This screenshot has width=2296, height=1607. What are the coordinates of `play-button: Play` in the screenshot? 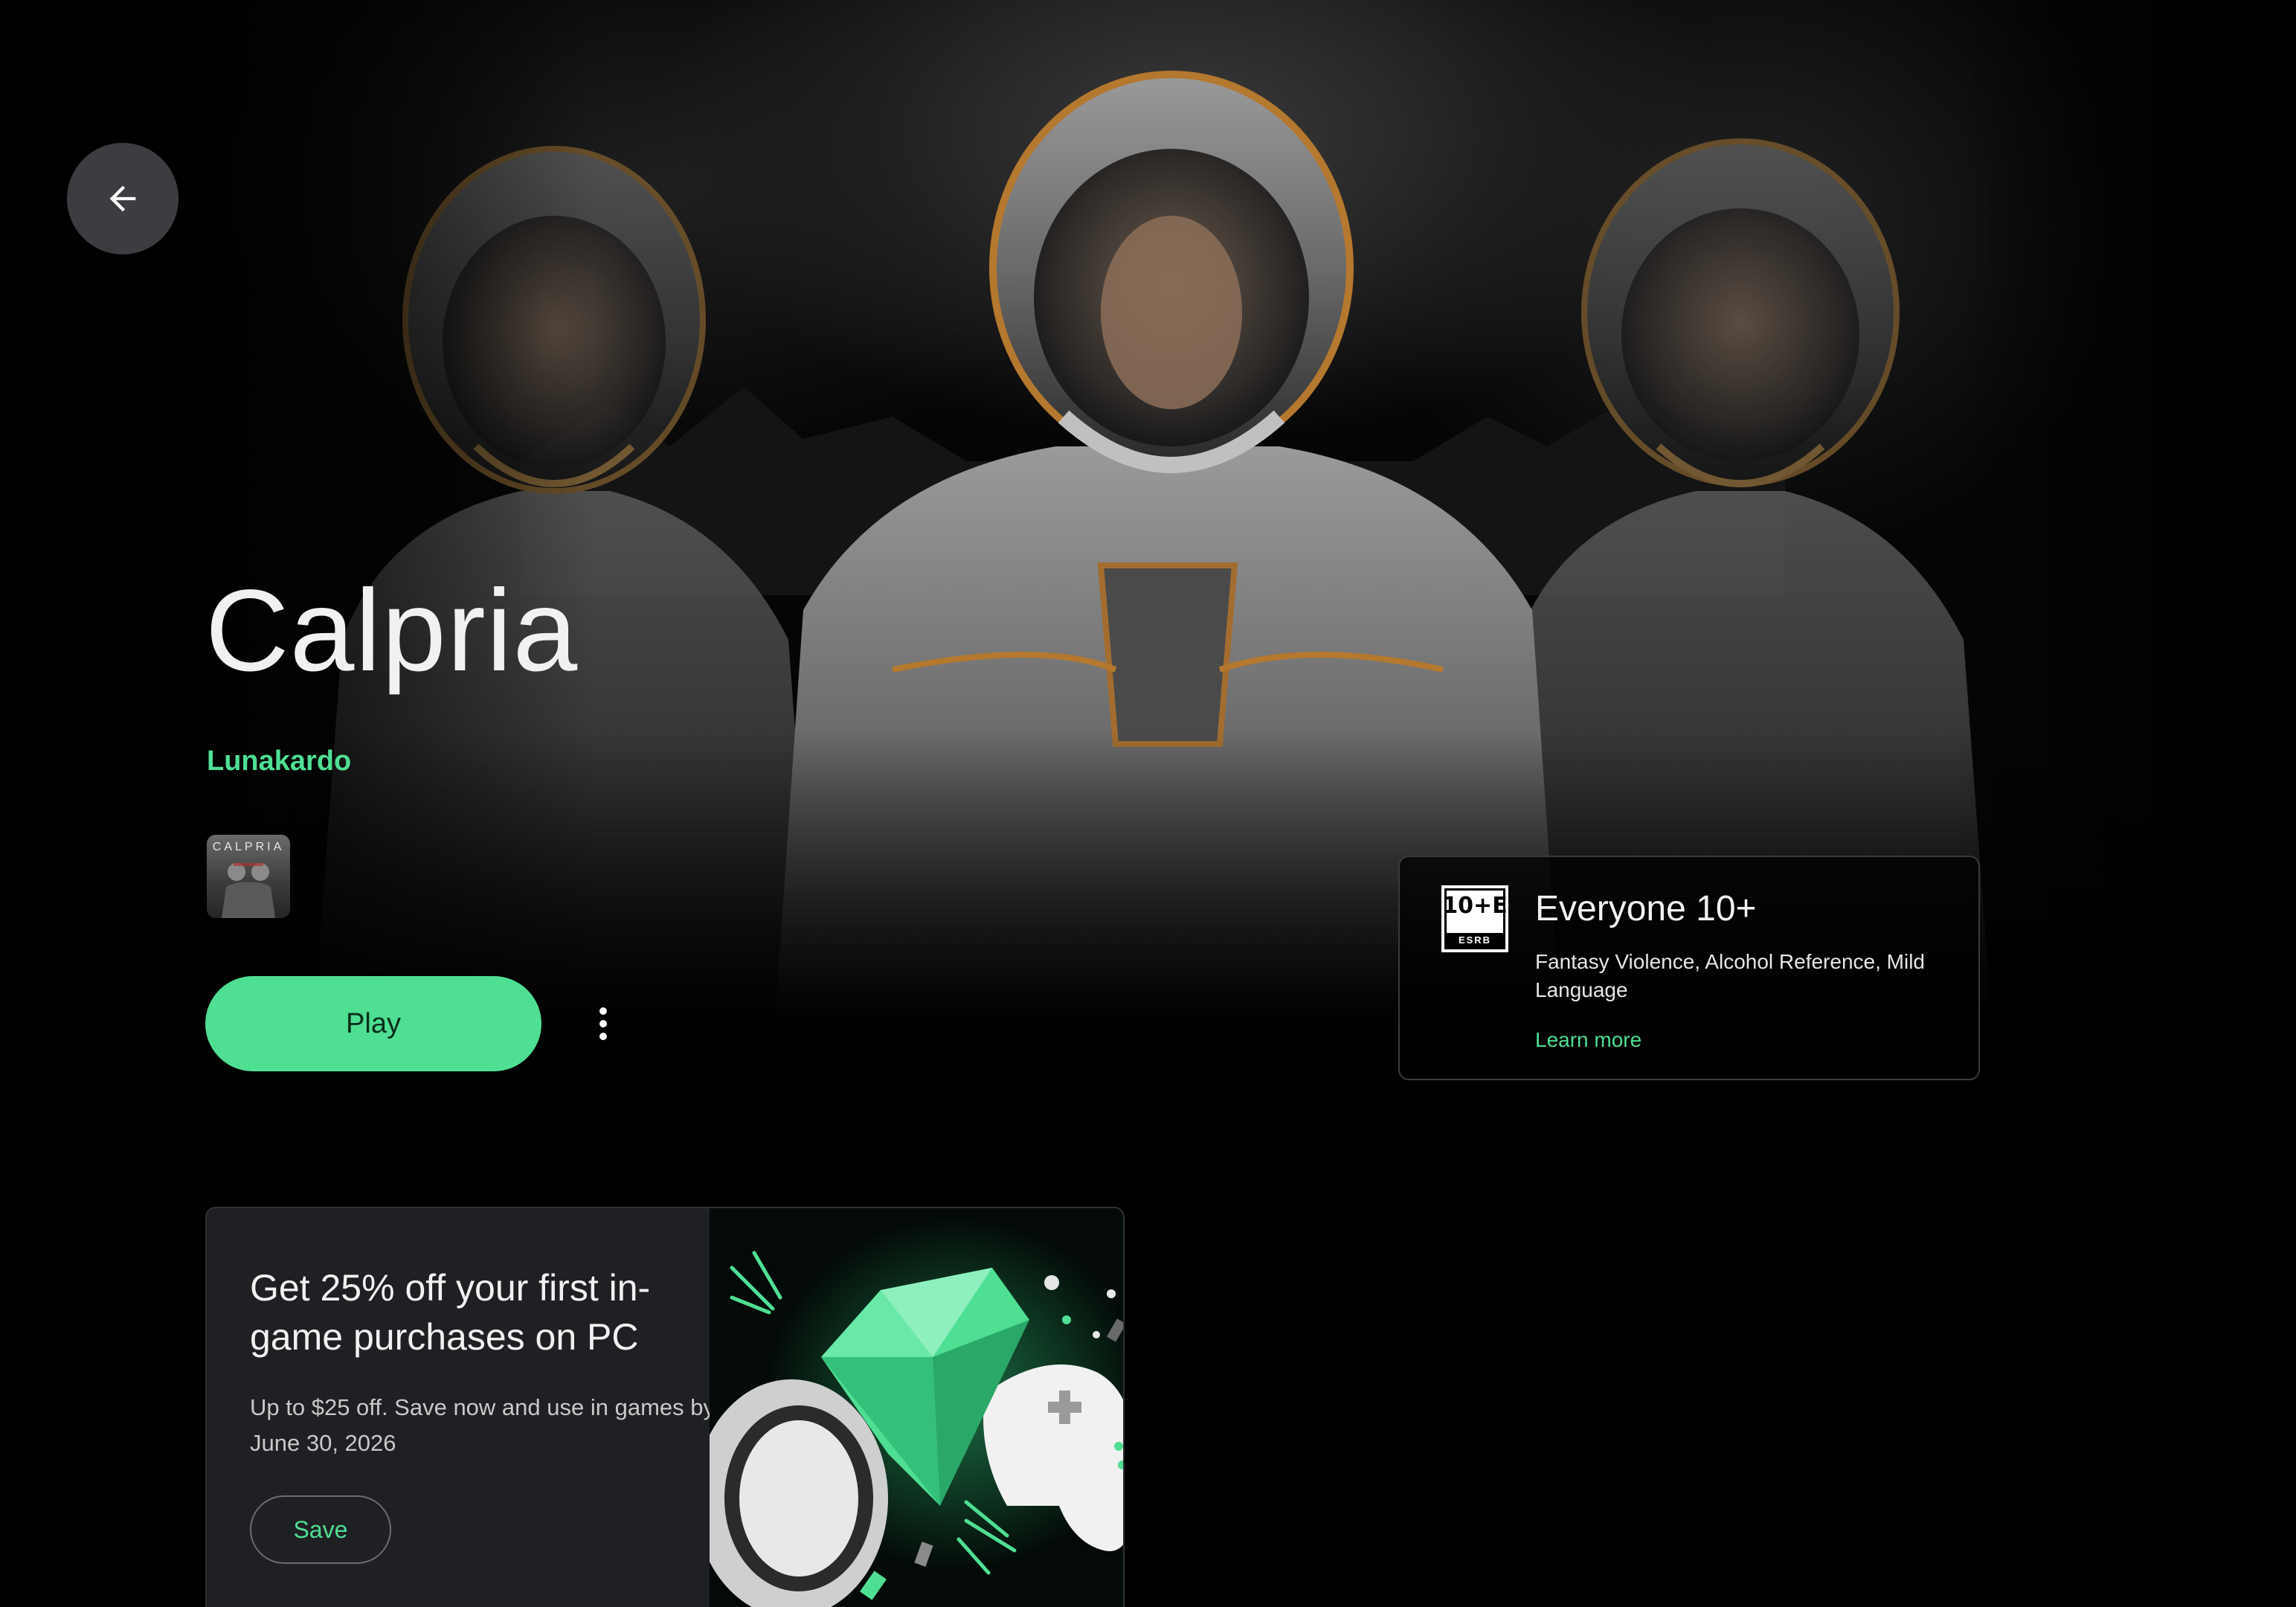 It's located at (373, 1023).